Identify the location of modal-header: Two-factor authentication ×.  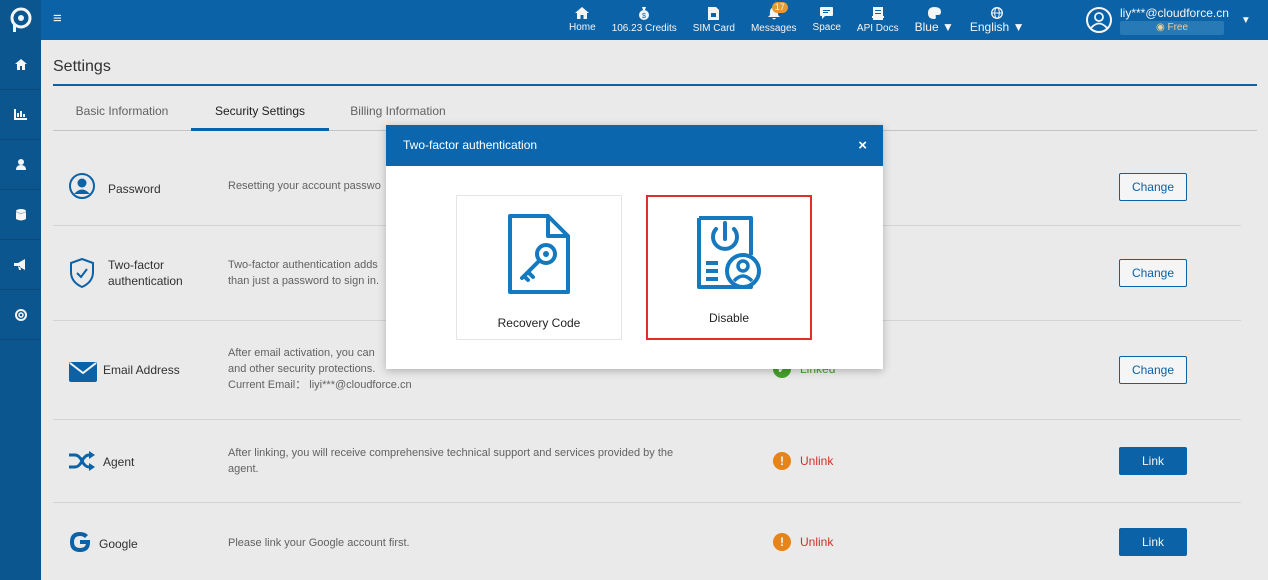
(634, 145).